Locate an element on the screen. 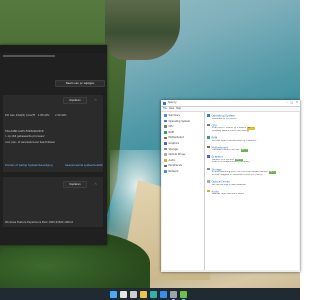 The height and width of the screenshot is (300, 320). summary-detail-line: 16.0GB Dual-Channel DDR4 @ 1196MHz is located at coordinates (234, 140).